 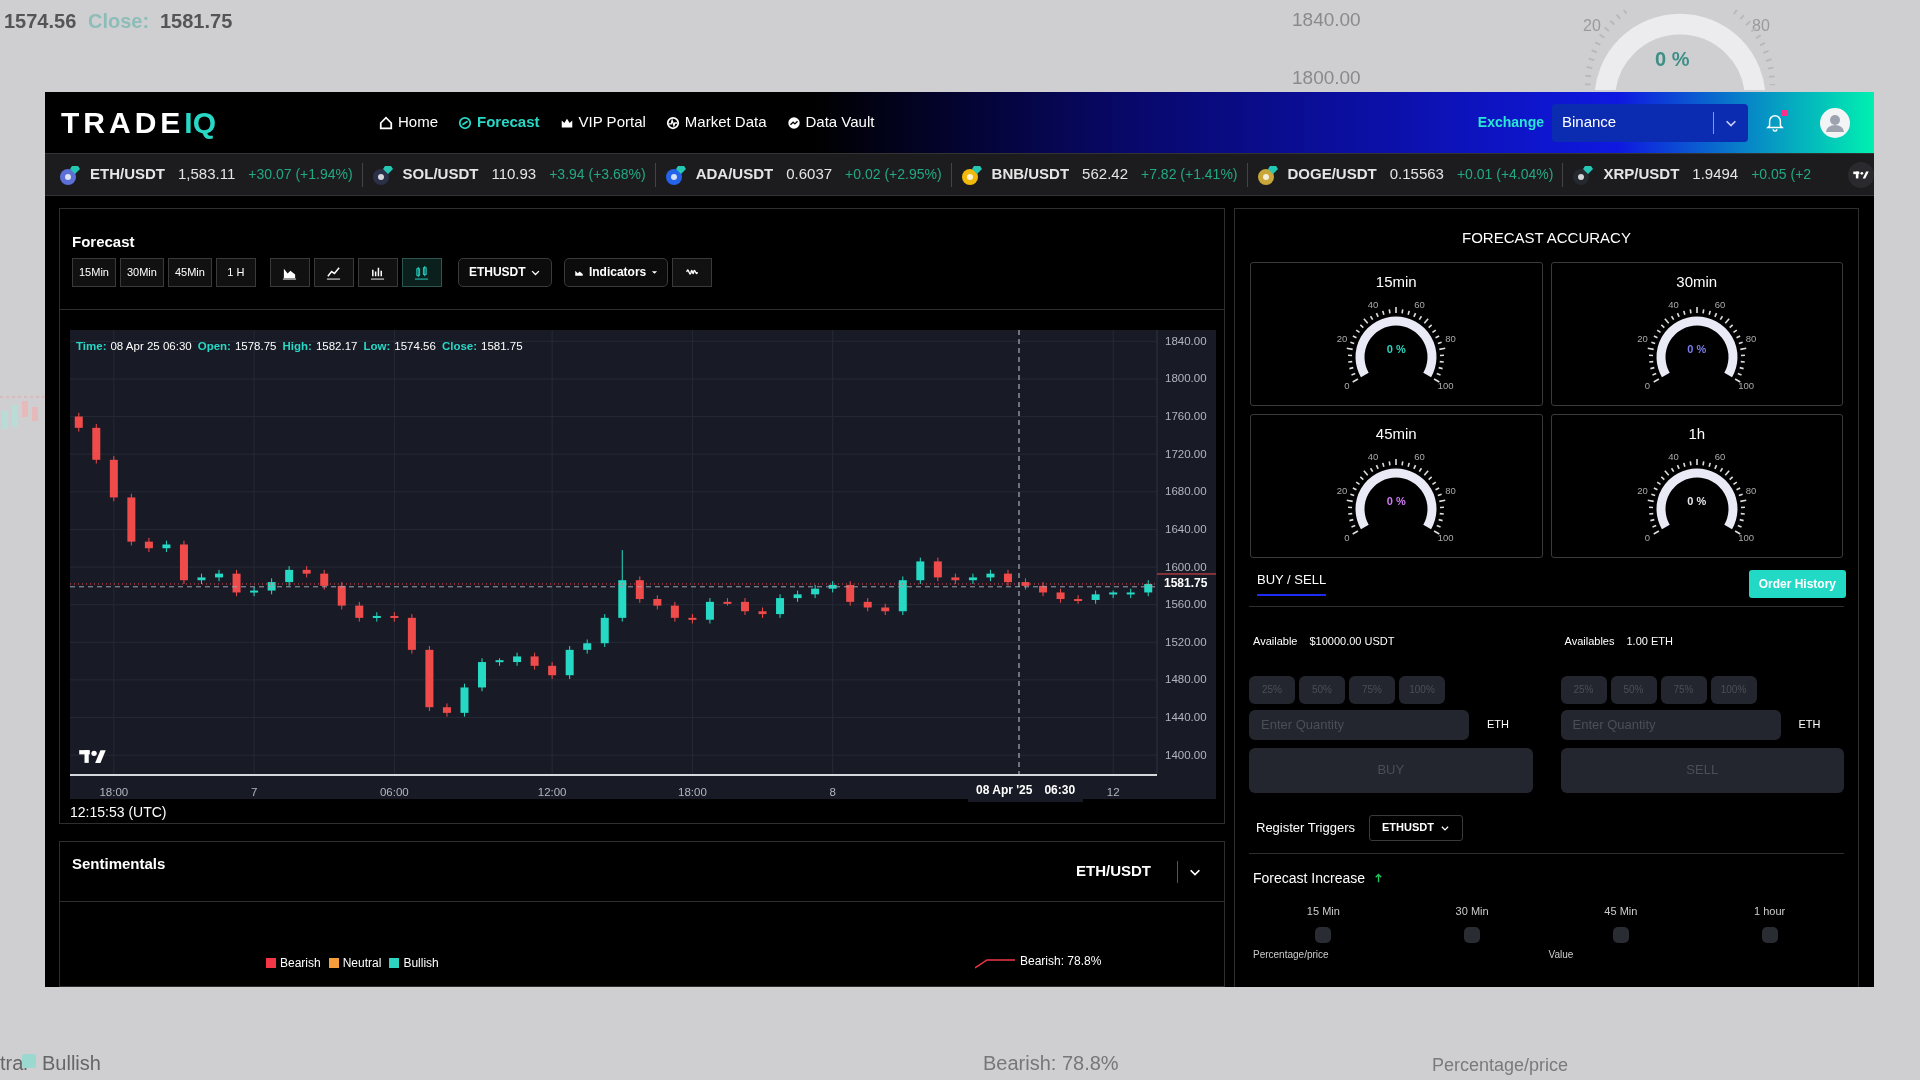 What do you see at coordinates (1030, 174) in the screenshot?
I see `pair-name: BNB/USDT` at bounding box center [1030, 174].